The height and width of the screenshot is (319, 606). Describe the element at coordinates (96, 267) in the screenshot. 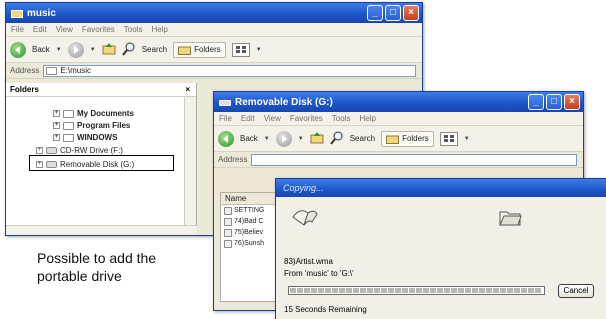

I see `caption-text: Possible to add the portable drive` at that location.